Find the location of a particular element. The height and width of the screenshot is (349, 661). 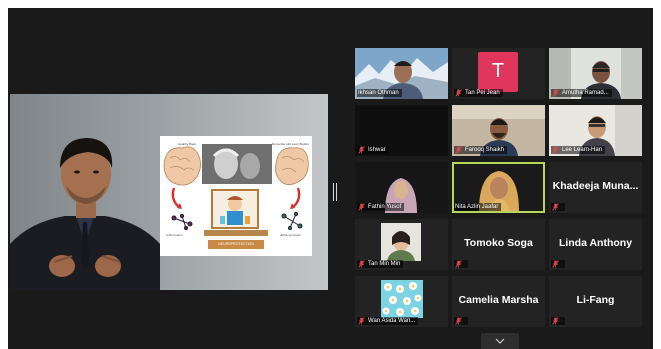

participant-tile: Tomoko Soga is located at coordinates (498, 244).